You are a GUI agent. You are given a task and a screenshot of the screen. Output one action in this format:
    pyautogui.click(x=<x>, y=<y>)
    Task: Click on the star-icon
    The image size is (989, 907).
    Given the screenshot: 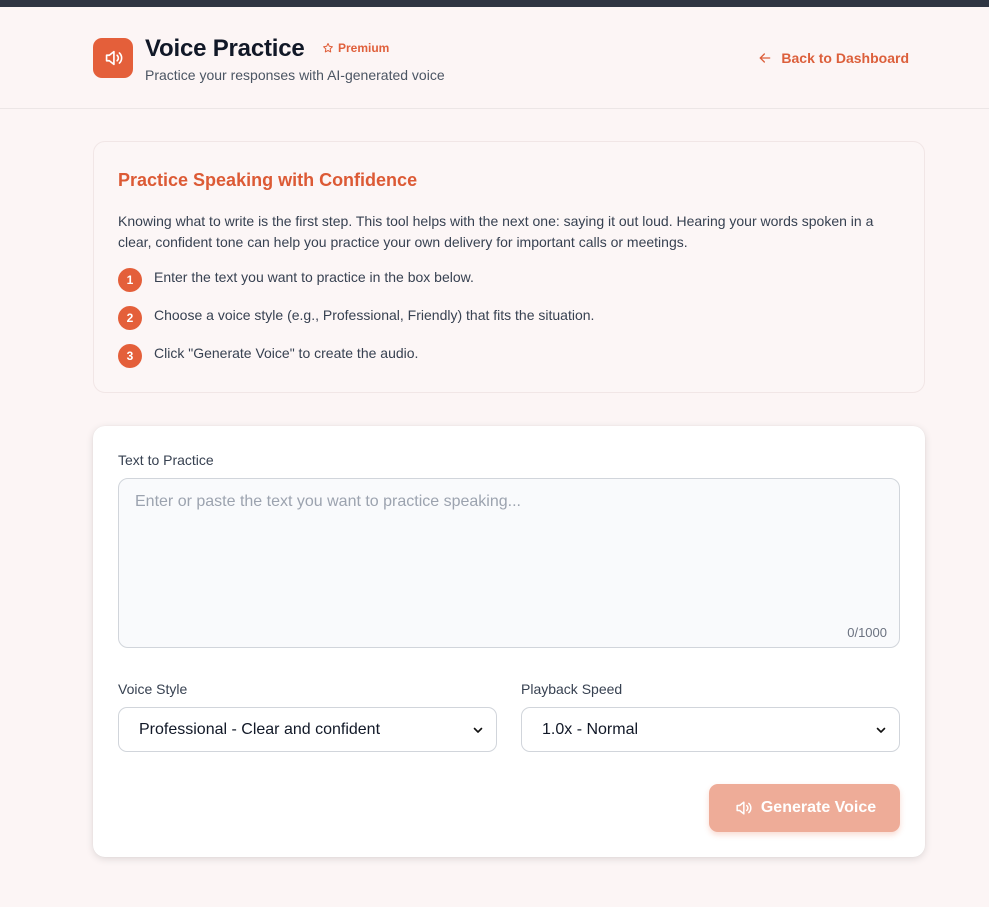 What is the action you would take?
    pyautogui.click(x=328, y=48)
    